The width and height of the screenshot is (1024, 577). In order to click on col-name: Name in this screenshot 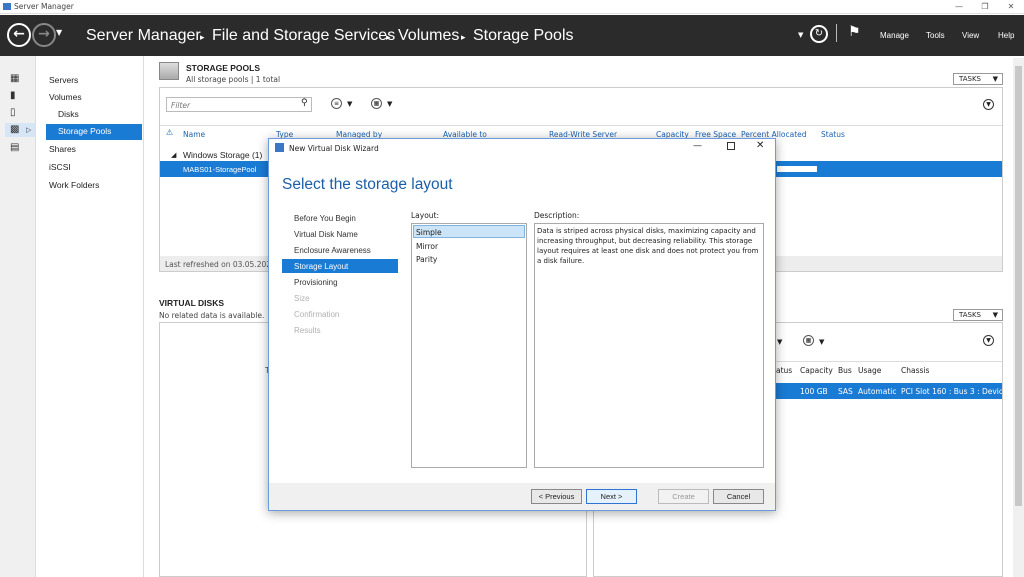, I will do `click(194, 134)`.